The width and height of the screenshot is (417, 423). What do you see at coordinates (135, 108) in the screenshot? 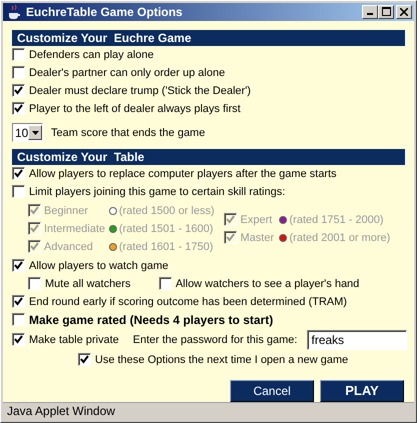
I see `checkbox-label: Player to the left of dealer always plays first` at bounding box center [135, 108].